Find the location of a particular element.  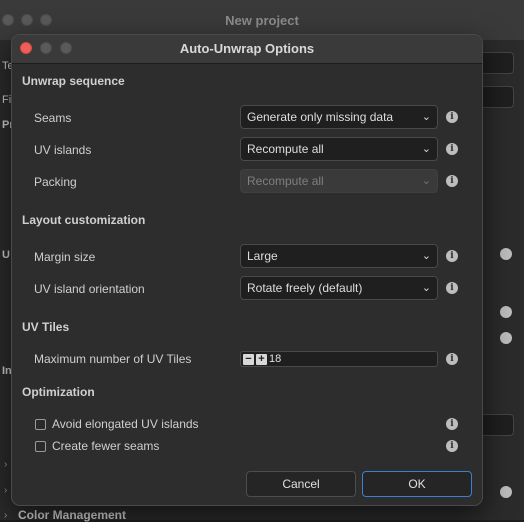

uv-island-orientation-label: UV island orientation is located at coordinates (89, 289).